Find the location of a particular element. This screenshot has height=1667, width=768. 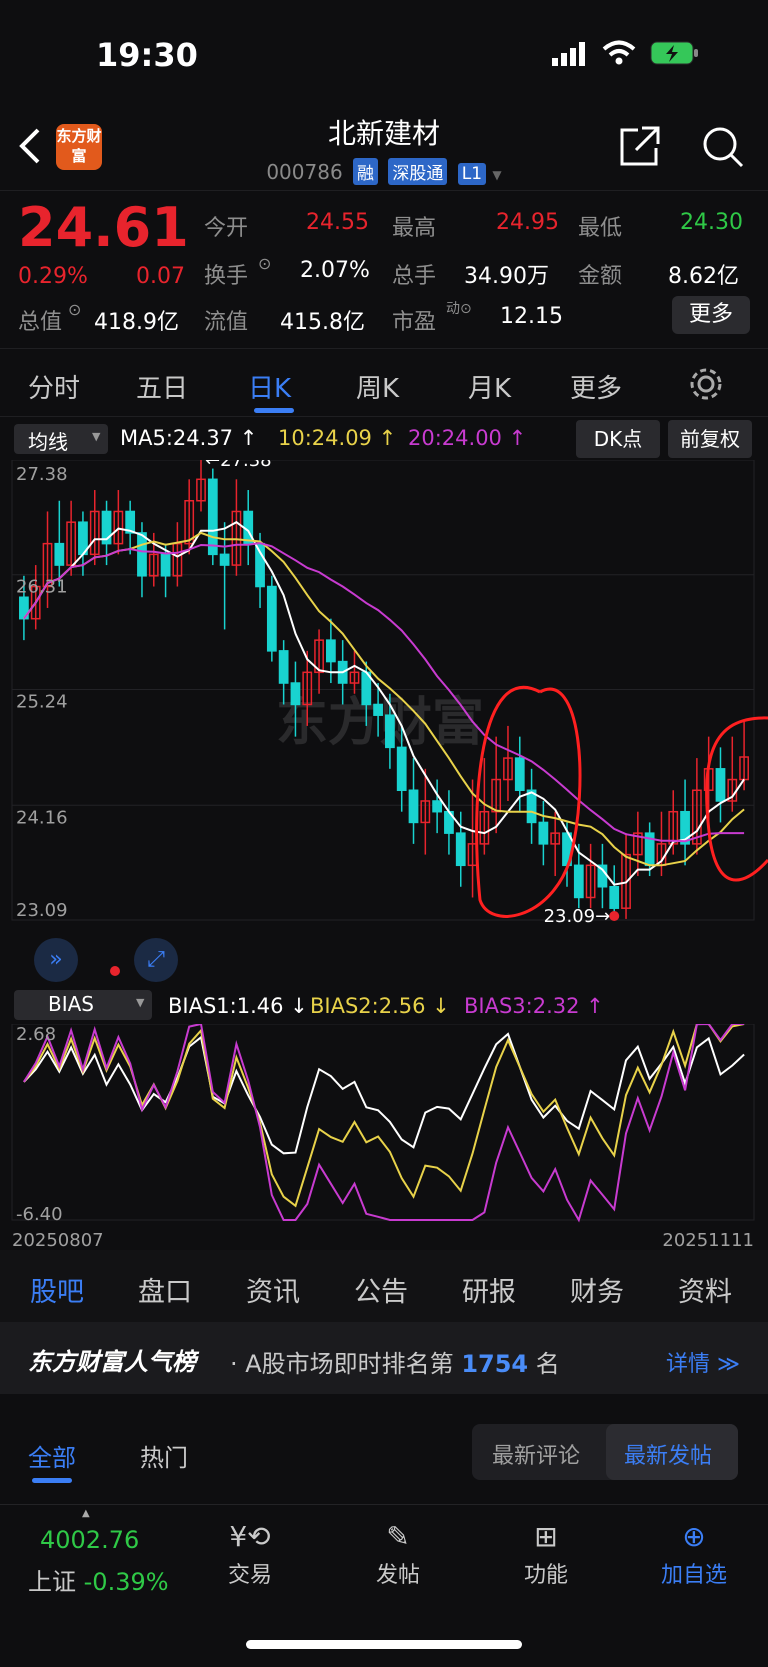

index-widget: 上证 -0.39% is located at coordinates (98, 1579).